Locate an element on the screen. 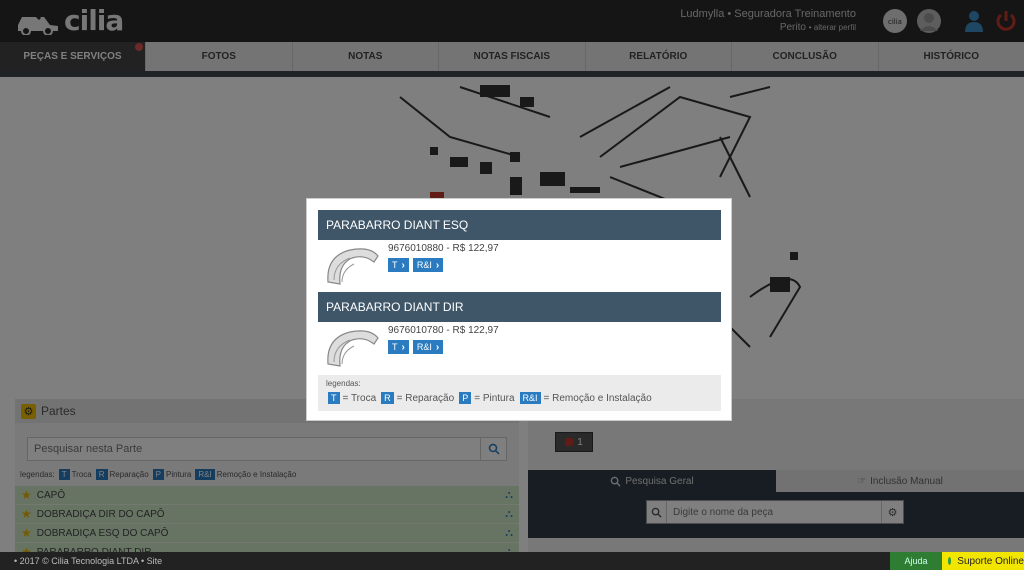  modal-item-header: PARABARRO DIANT ESQ is located at coordinates (519, 225).